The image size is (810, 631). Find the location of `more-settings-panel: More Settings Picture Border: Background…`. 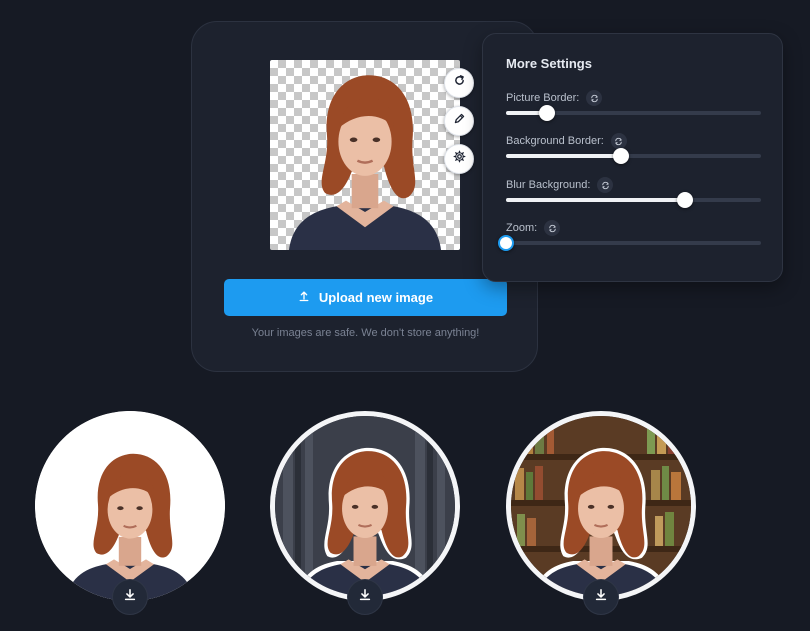

more-settings-panel: More Settings Picture Border: Background… is located at coordinates (632, 157).